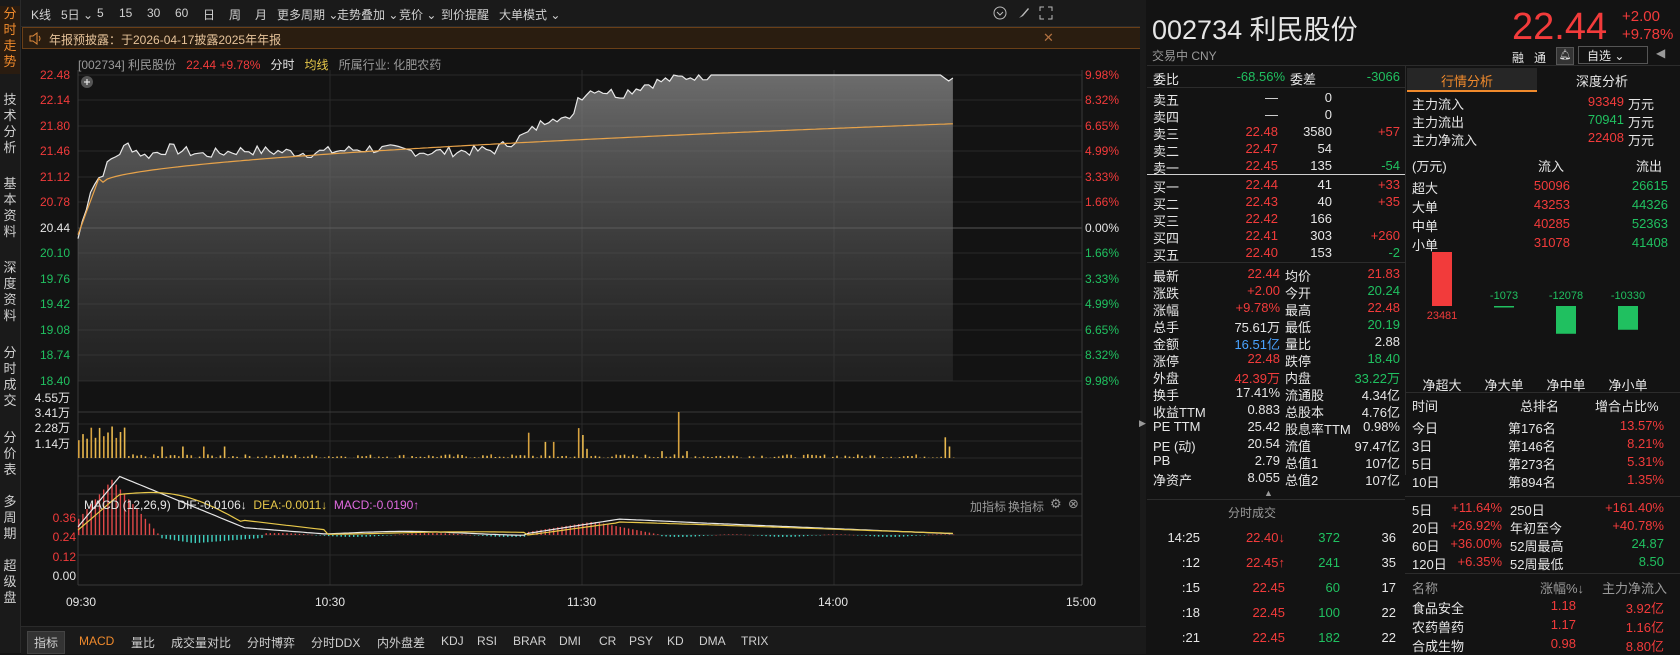 This screenshot has height=655, width=1680. What do you see at coordinates (754, 641) in the screenshot?
I see `indicator-trix: TRIX` at bounding box center [754, 641].